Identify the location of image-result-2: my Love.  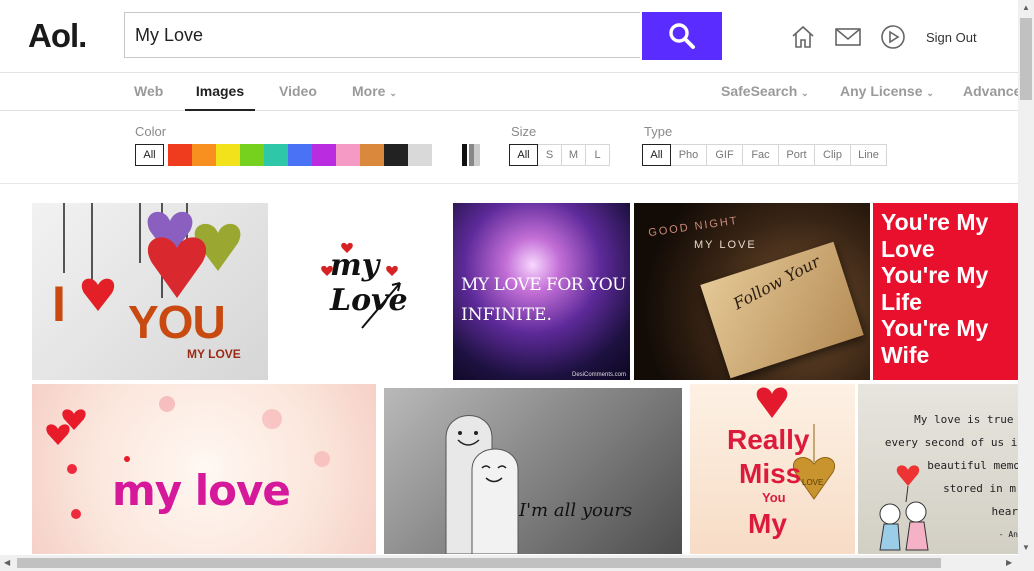
(361, 291).